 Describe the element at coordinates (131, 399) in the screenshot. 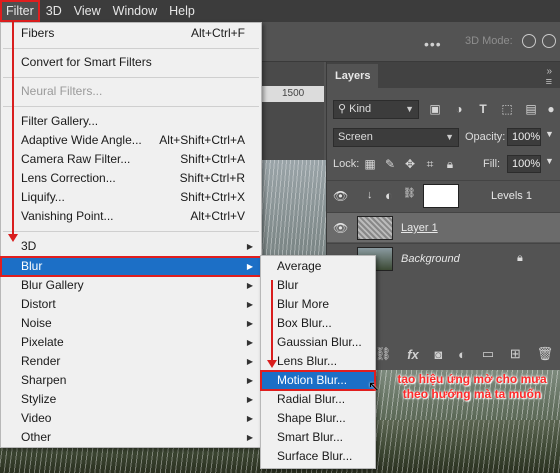

I see `menu-item-stylize: Stylize ▶` at that location.